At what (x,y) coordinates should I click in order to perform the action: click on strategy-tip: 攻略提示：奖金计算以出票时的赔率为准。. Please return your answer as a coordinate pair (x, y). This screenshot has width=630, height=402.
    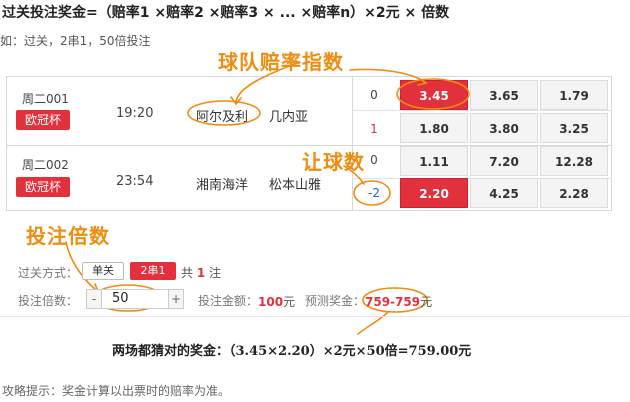
    Looking at the image, I should click on (116, 391).